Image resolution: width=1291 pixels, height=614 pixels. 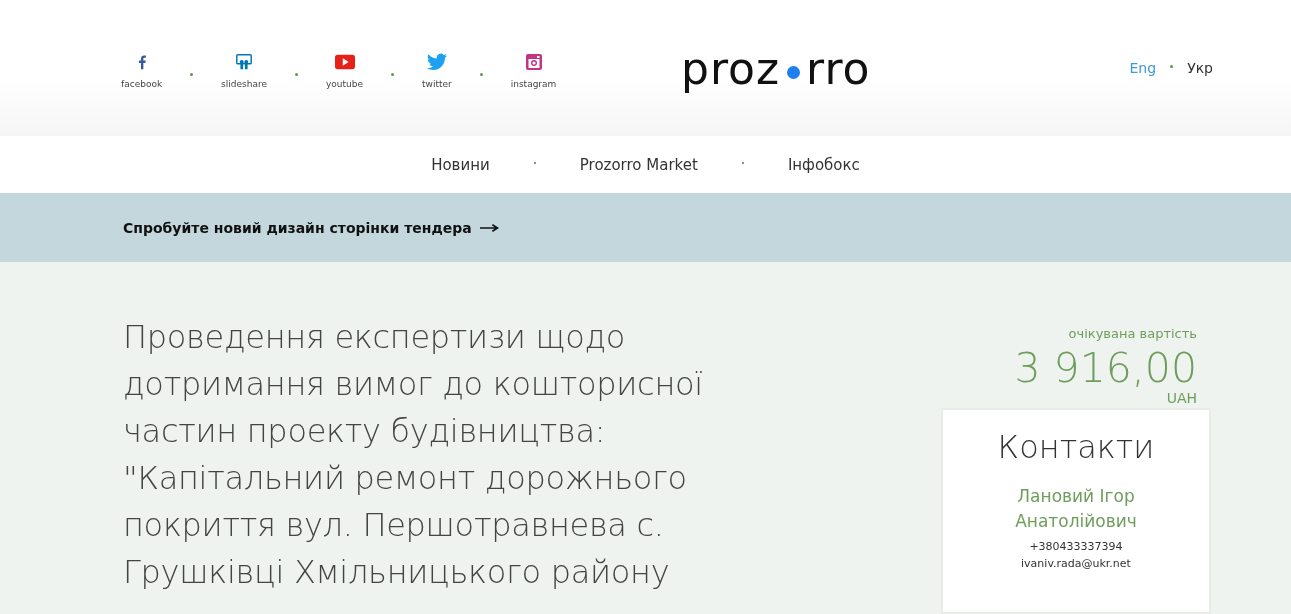 What do you see at coordinates (1076, 564) in the screenshot?
I see `contact-email: ivaniv.rada@ukr.net` at bounding box center [1076, 564].